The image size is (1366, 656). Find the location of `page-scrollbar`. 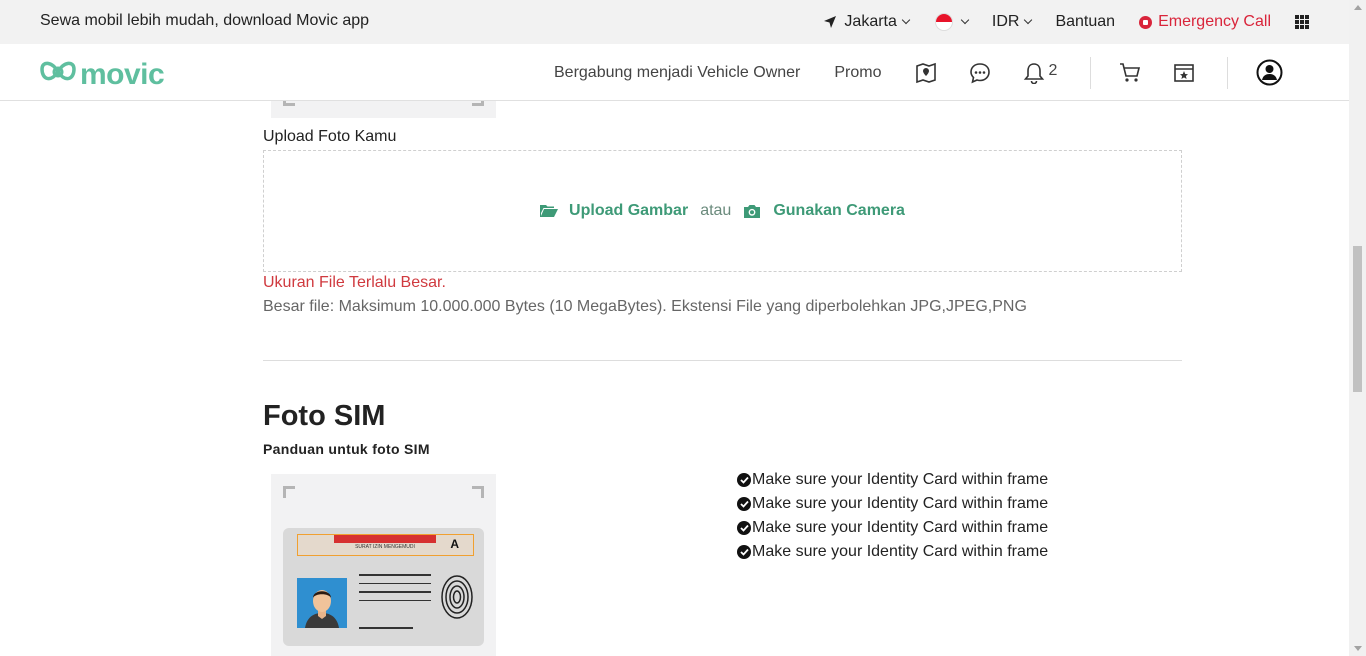

page-scrollbar is located at coordinates (1357, 328).